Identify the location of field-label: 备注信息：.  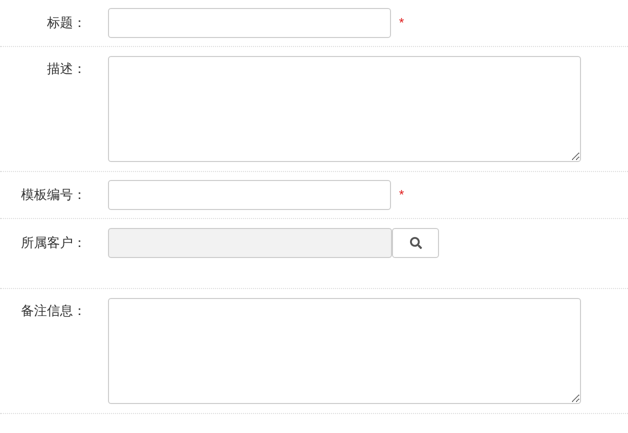
(53, 311).